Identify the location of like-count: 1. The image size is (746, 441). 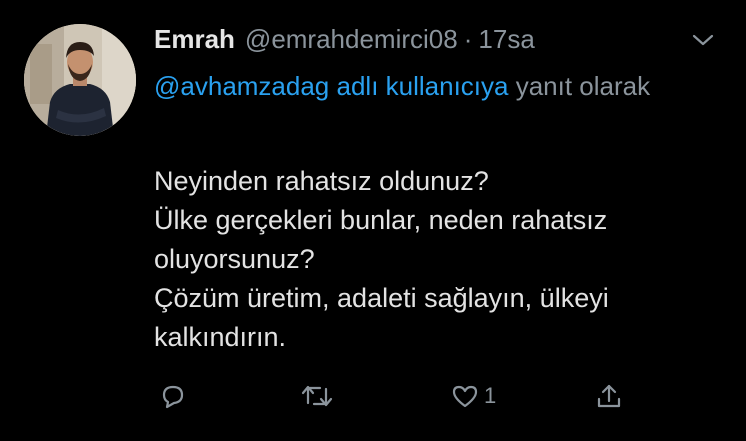
(490, 395).